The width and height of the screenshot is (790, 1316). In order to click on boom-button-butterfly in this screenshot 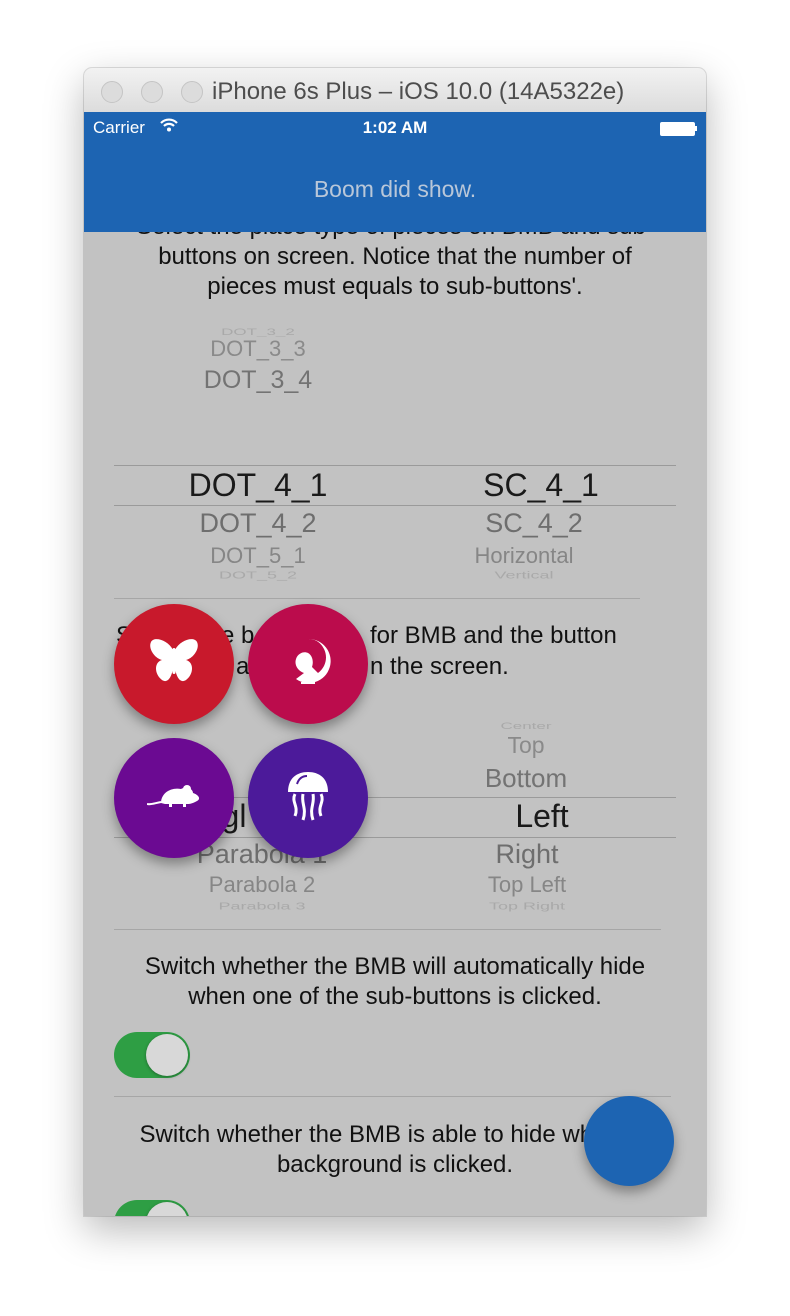, I will do `click(174, 664)`.